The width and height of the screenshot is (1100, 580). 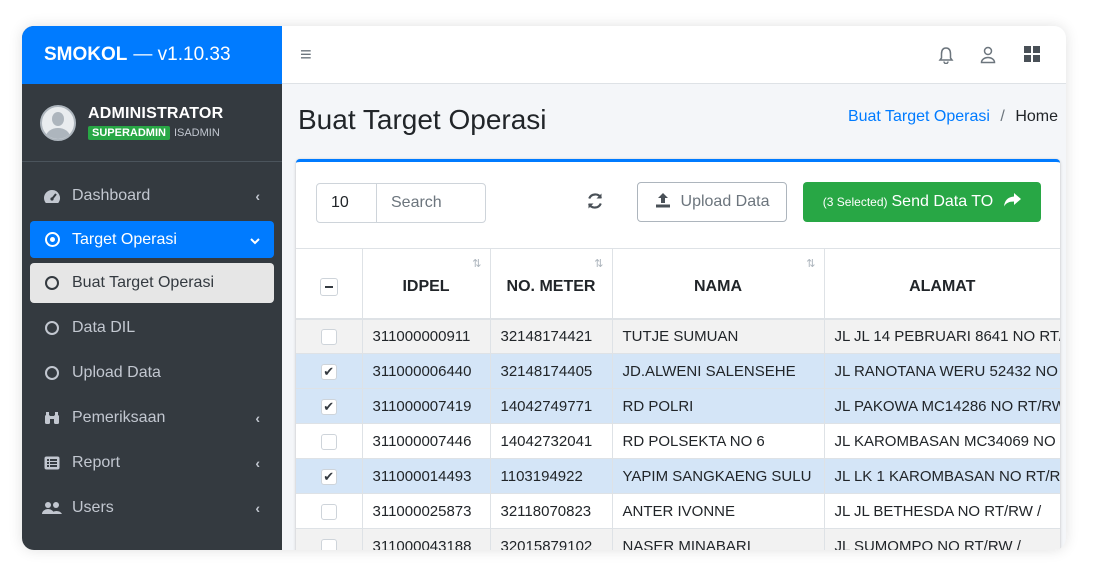 I want to click on cell-nama: JD.ALWENI SALENSEHE, so click(x=718, y=371).